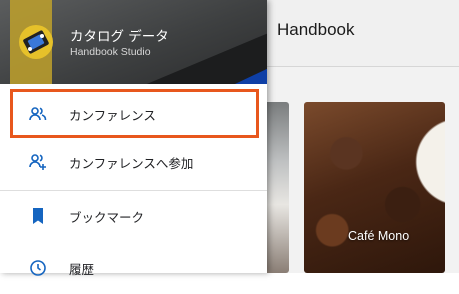  I want to click on menu-item-label: 履歴, so click(82, 269).